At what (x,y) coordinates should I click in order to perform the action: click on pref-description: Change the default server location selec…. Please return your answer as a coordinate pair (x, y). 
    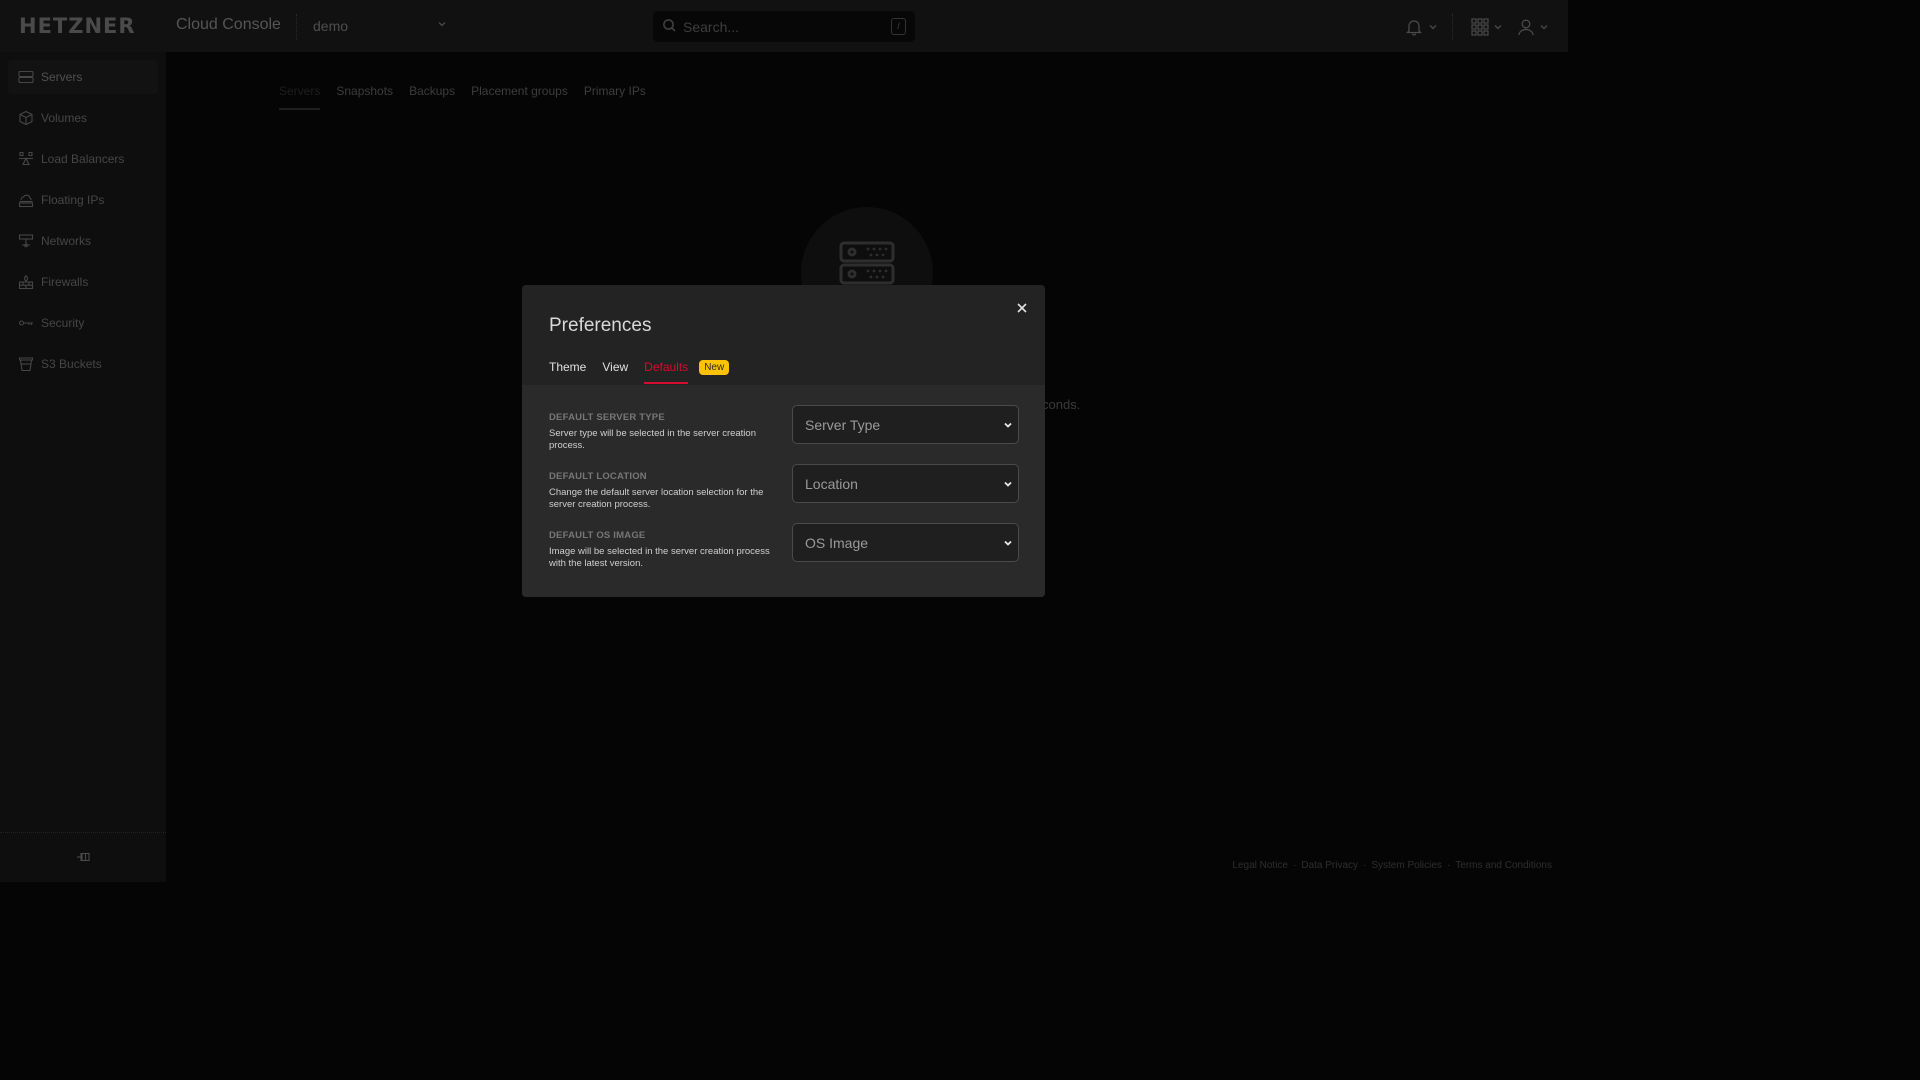
    Looking at the image, I should click on (656, 498).